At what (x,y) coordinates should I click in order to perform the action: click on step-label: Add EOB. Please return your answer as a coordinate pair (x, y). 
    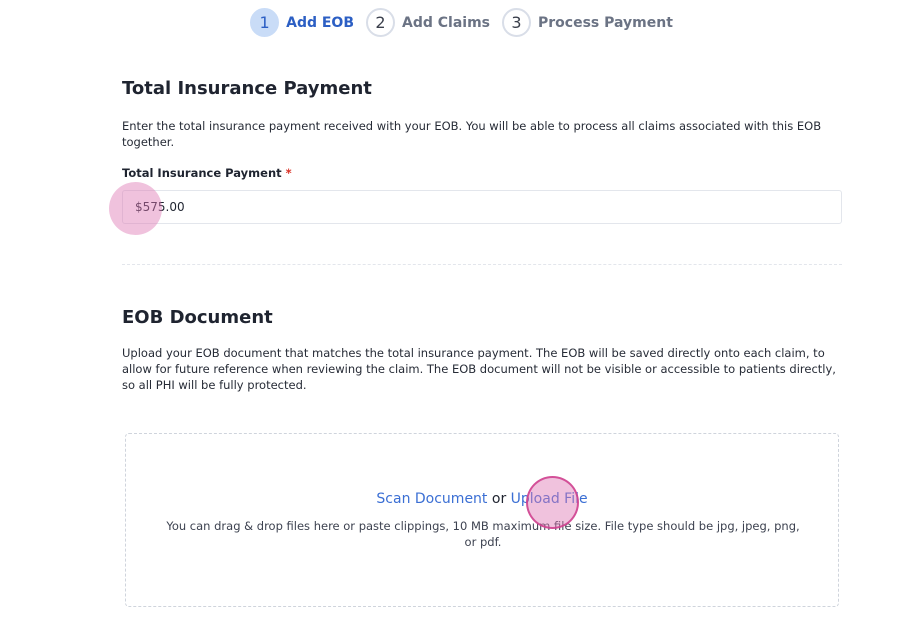
    Looking at the image, I should click on (320, 22).